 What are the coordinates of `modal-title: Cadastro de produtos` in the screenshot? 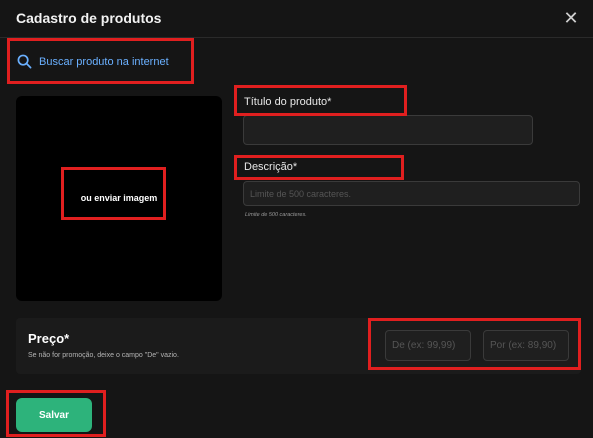 It's located at (89, 18).